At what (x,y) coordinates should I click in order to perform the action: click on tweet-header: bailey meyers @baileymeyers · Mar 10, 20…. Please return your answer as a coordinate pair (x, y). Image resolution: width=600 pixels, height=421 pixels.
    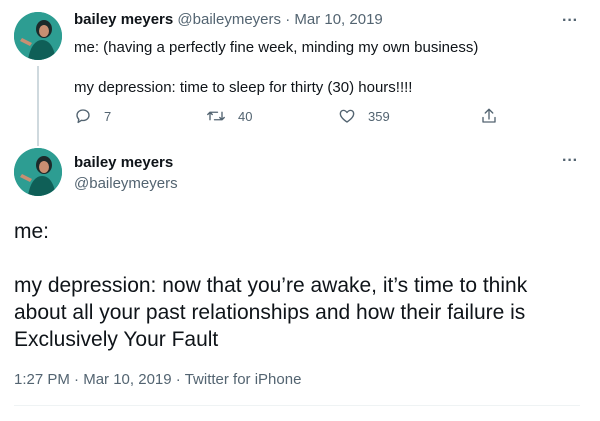
    Looking at the image, I should click on (228, 19).